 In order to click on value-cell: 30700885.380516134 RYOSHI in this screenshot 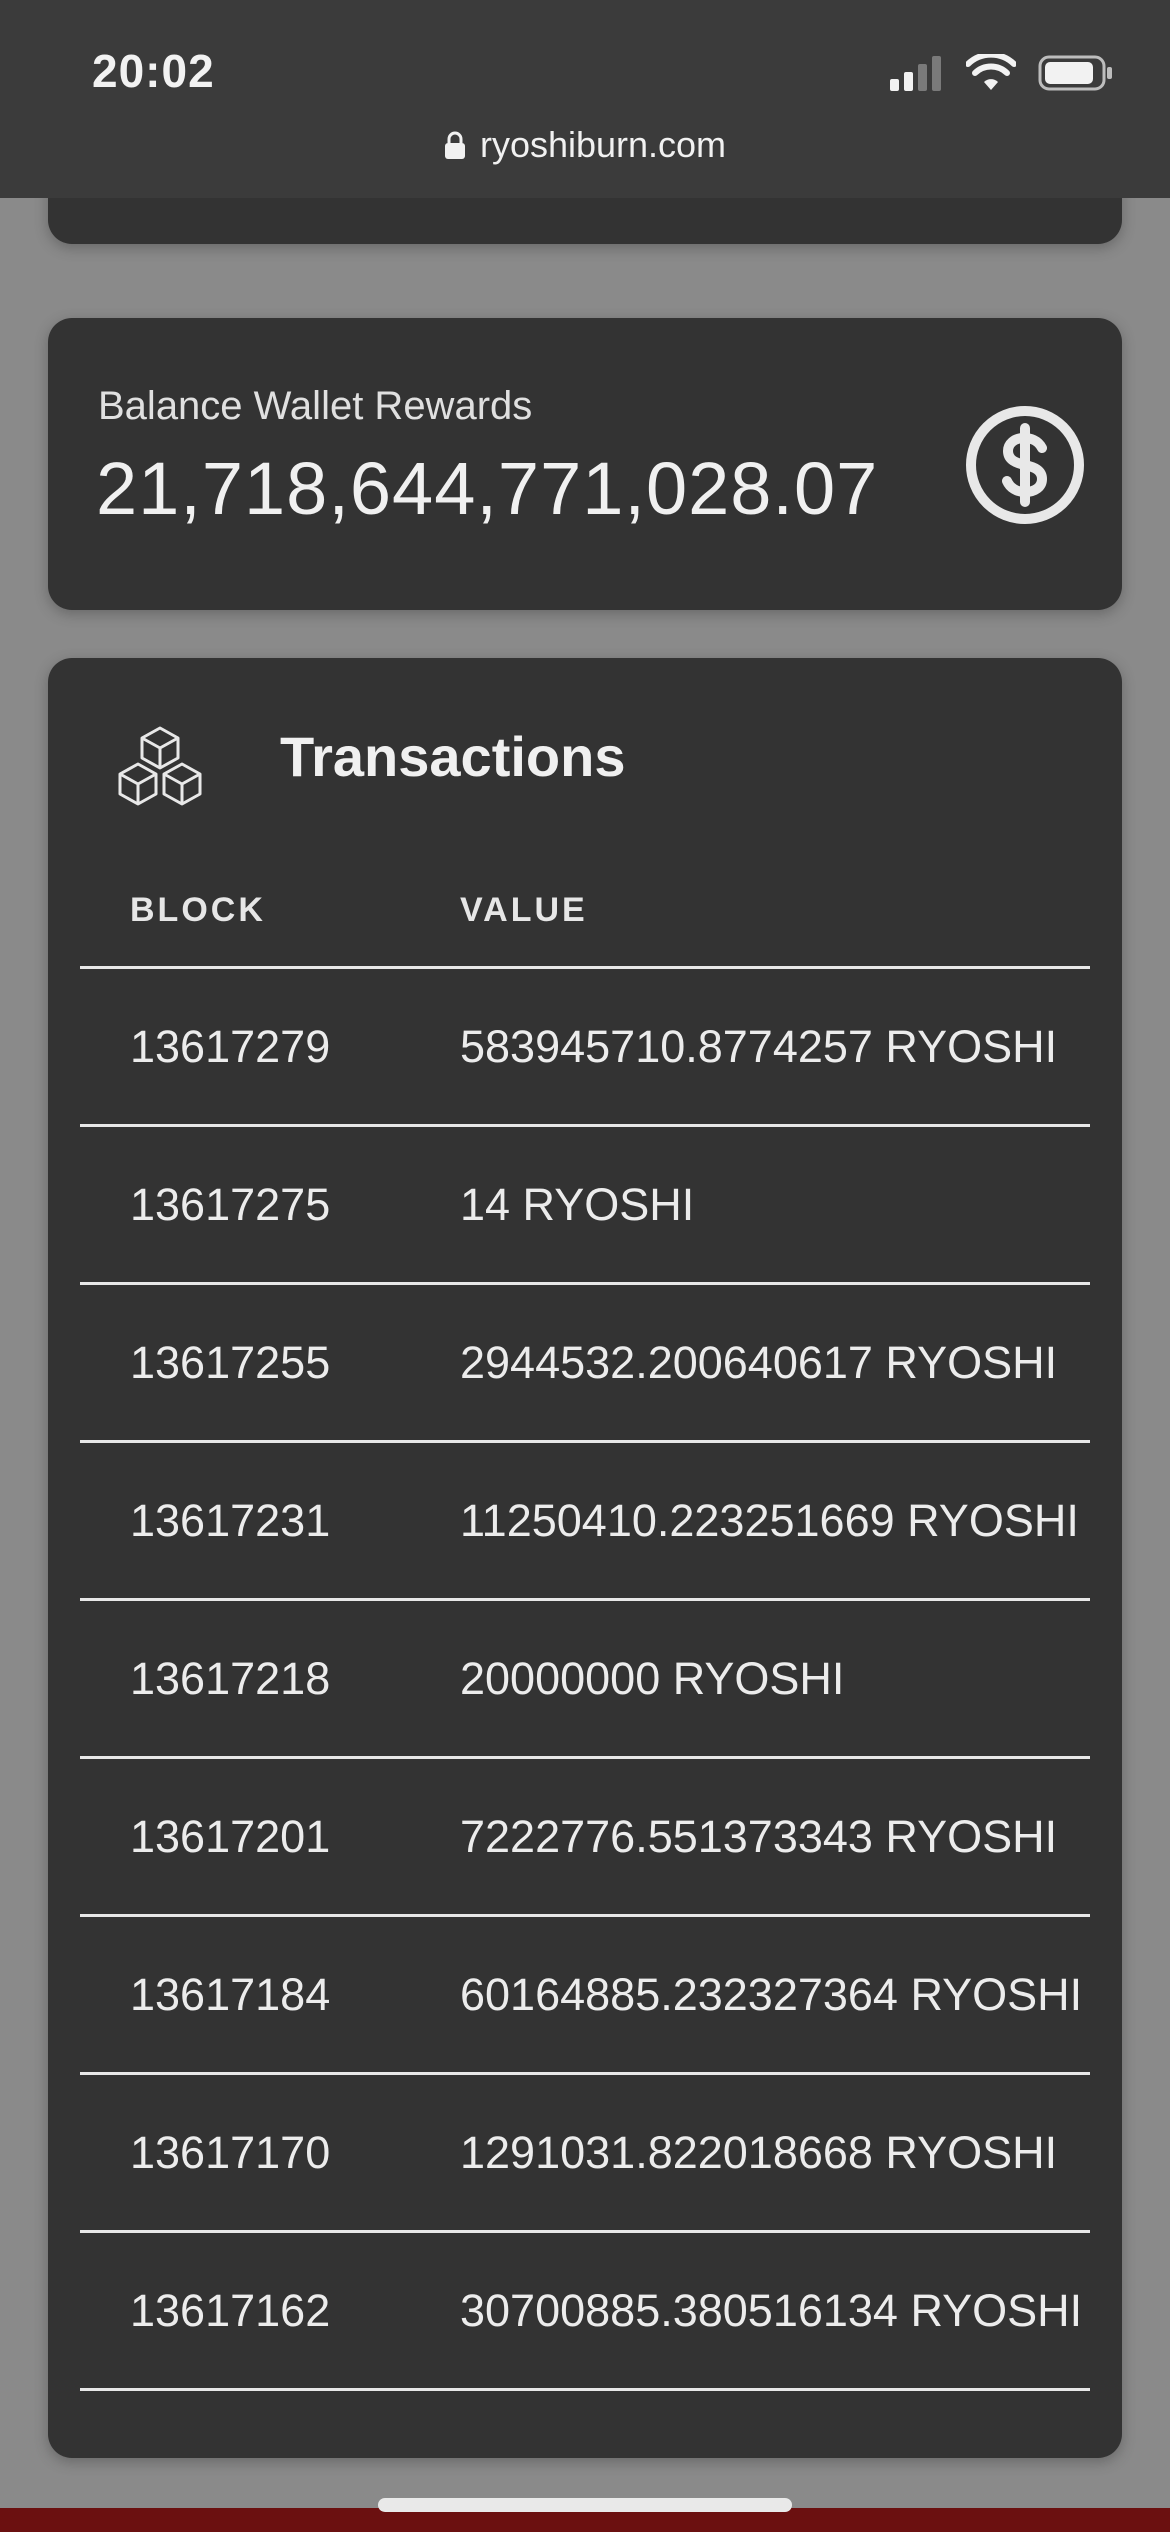, I will do `click(771, 2310)`.